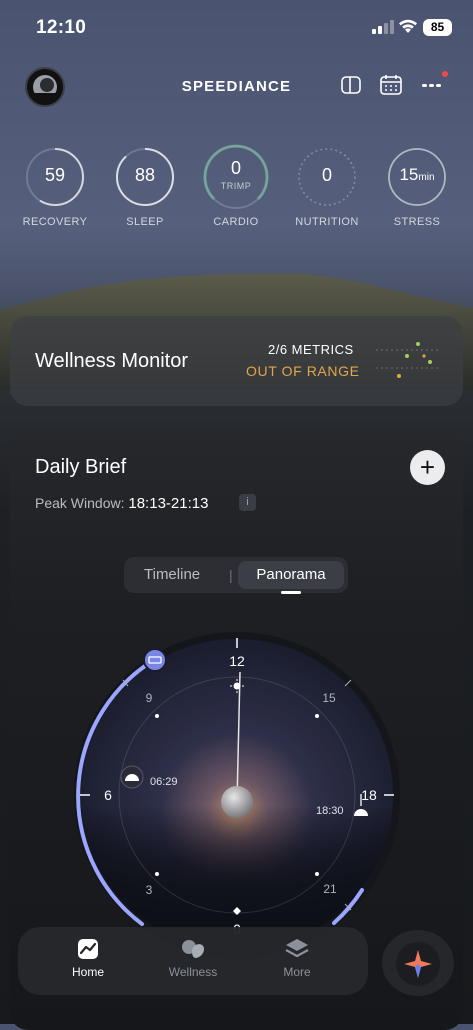  Describe the element at coordinates (155, 660) in the screenshot. I see `sleep-marker-icon` at that location.